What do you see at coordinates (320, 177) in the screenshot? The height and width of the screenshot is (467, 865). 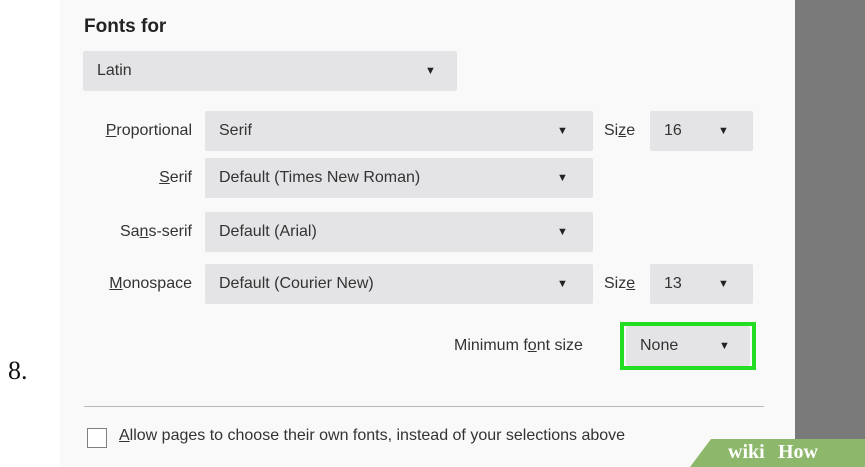 I see `serif-value: Default (Times New Roman)` at bounding box center [320, 177].